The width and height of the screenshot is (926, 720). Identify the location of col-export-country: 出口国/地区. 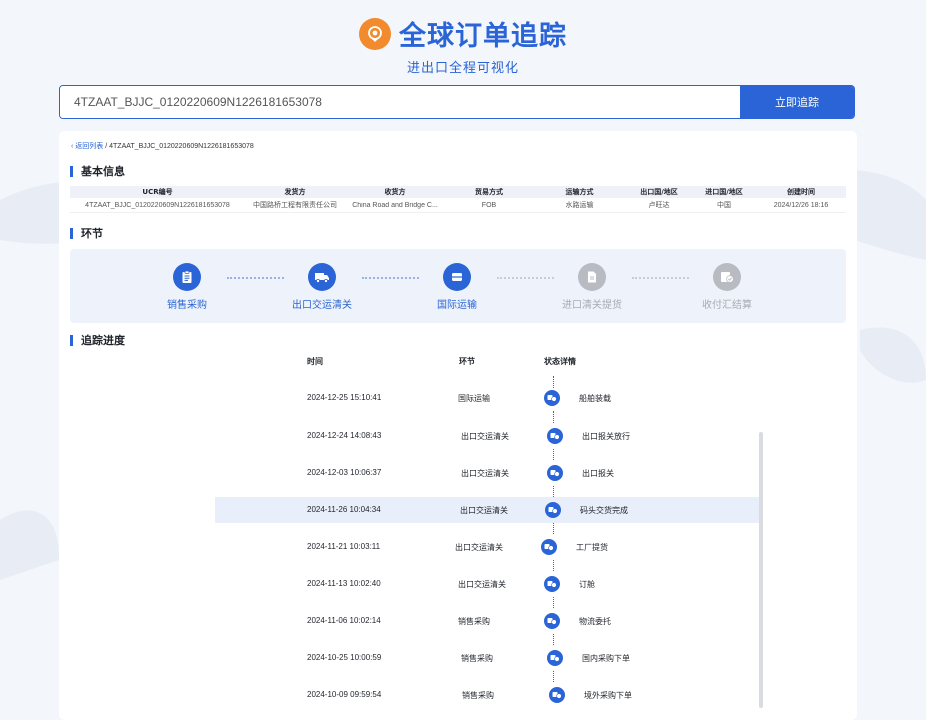
(659, 192).